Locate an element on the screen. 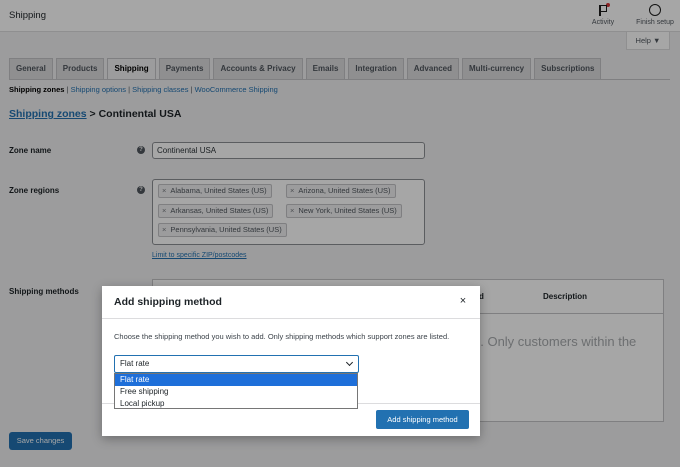  modal-title: Add shipping method is located at coordinates (168, 302).